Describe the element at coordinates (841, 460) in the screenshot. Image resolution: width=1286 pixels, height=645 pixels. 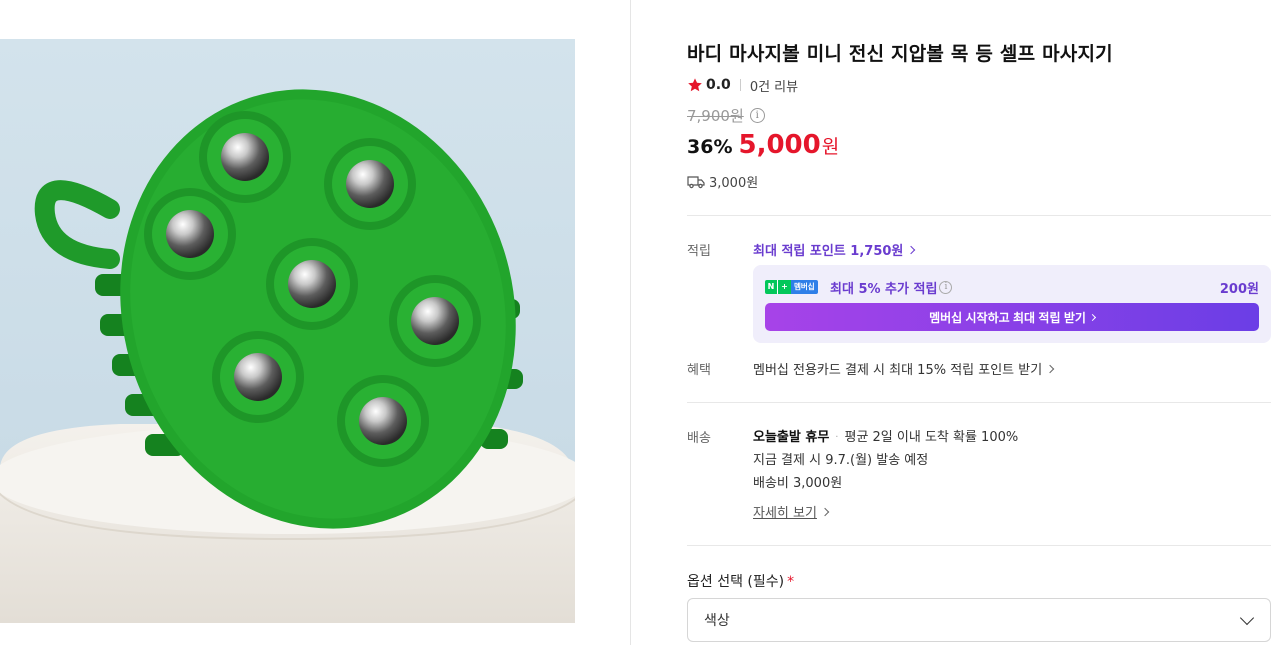
I see `dispatch-estimate: 지금 결제 시 9.7.(월) 발송 예정` at that location.